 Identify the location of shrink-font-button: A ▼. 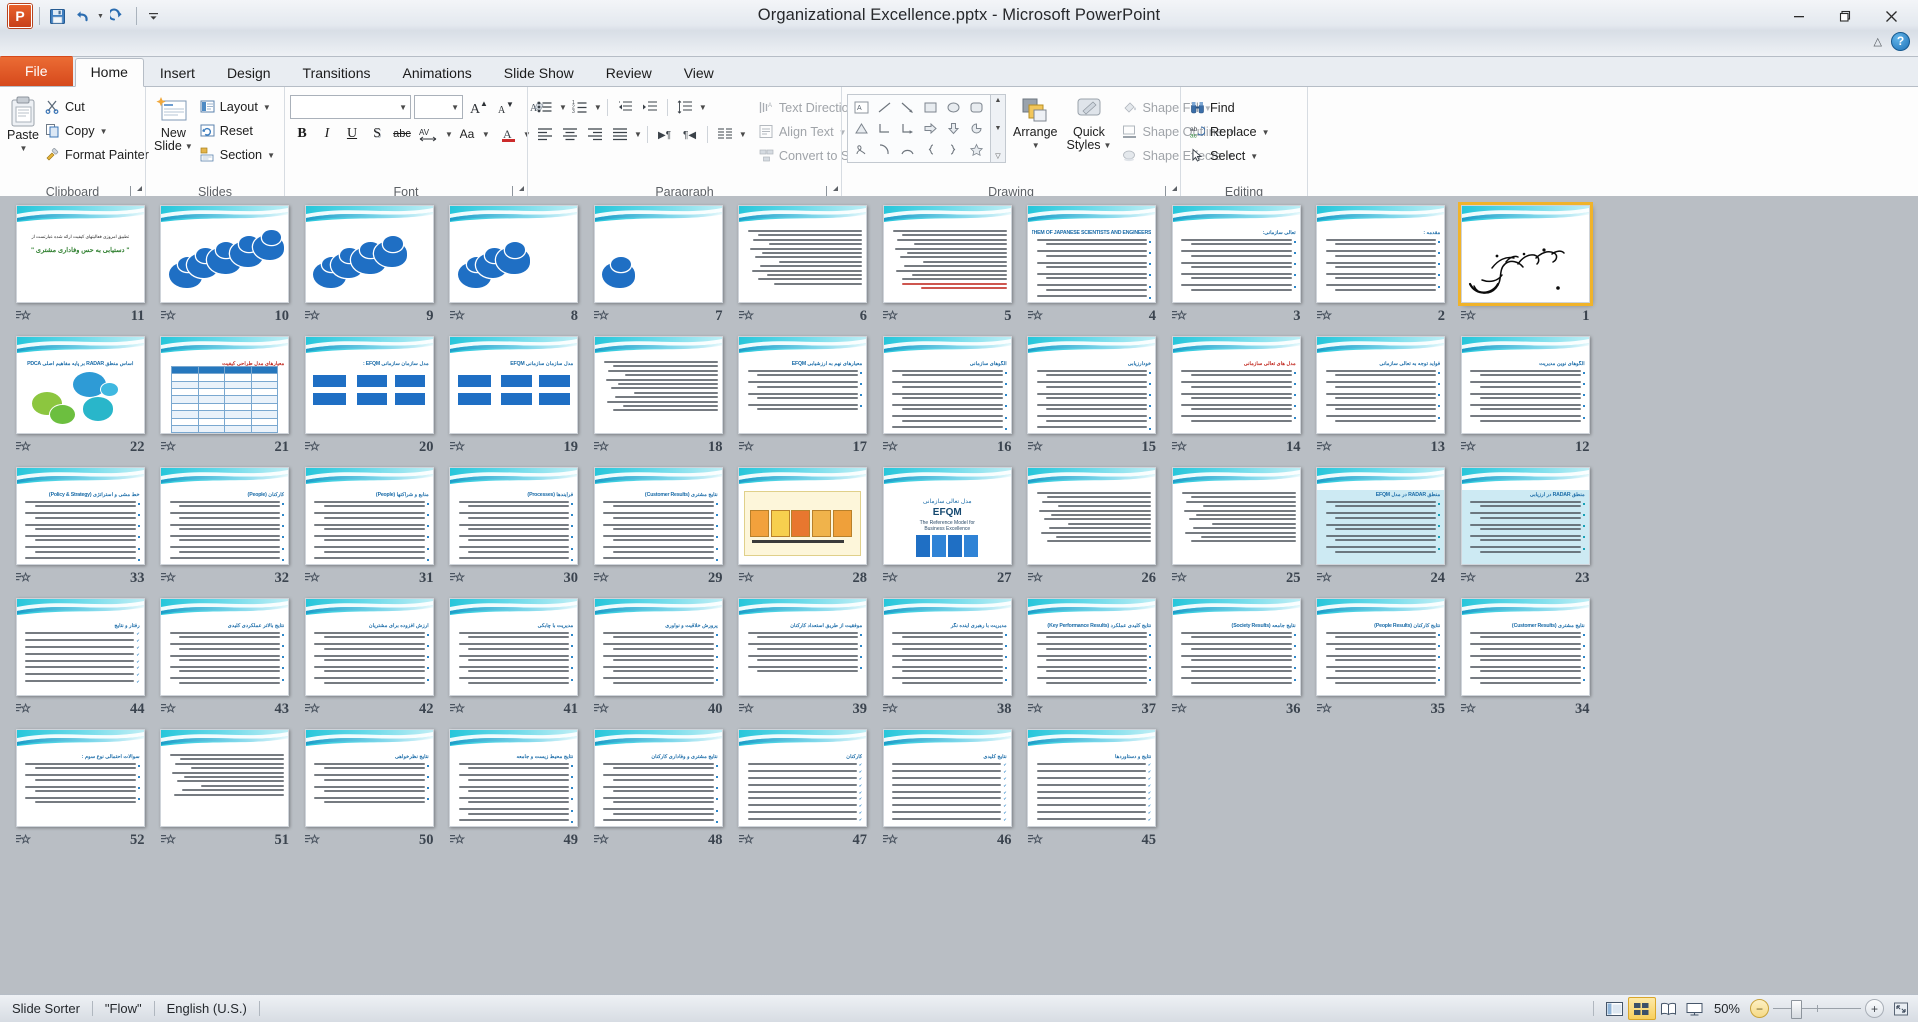
(505, 107).